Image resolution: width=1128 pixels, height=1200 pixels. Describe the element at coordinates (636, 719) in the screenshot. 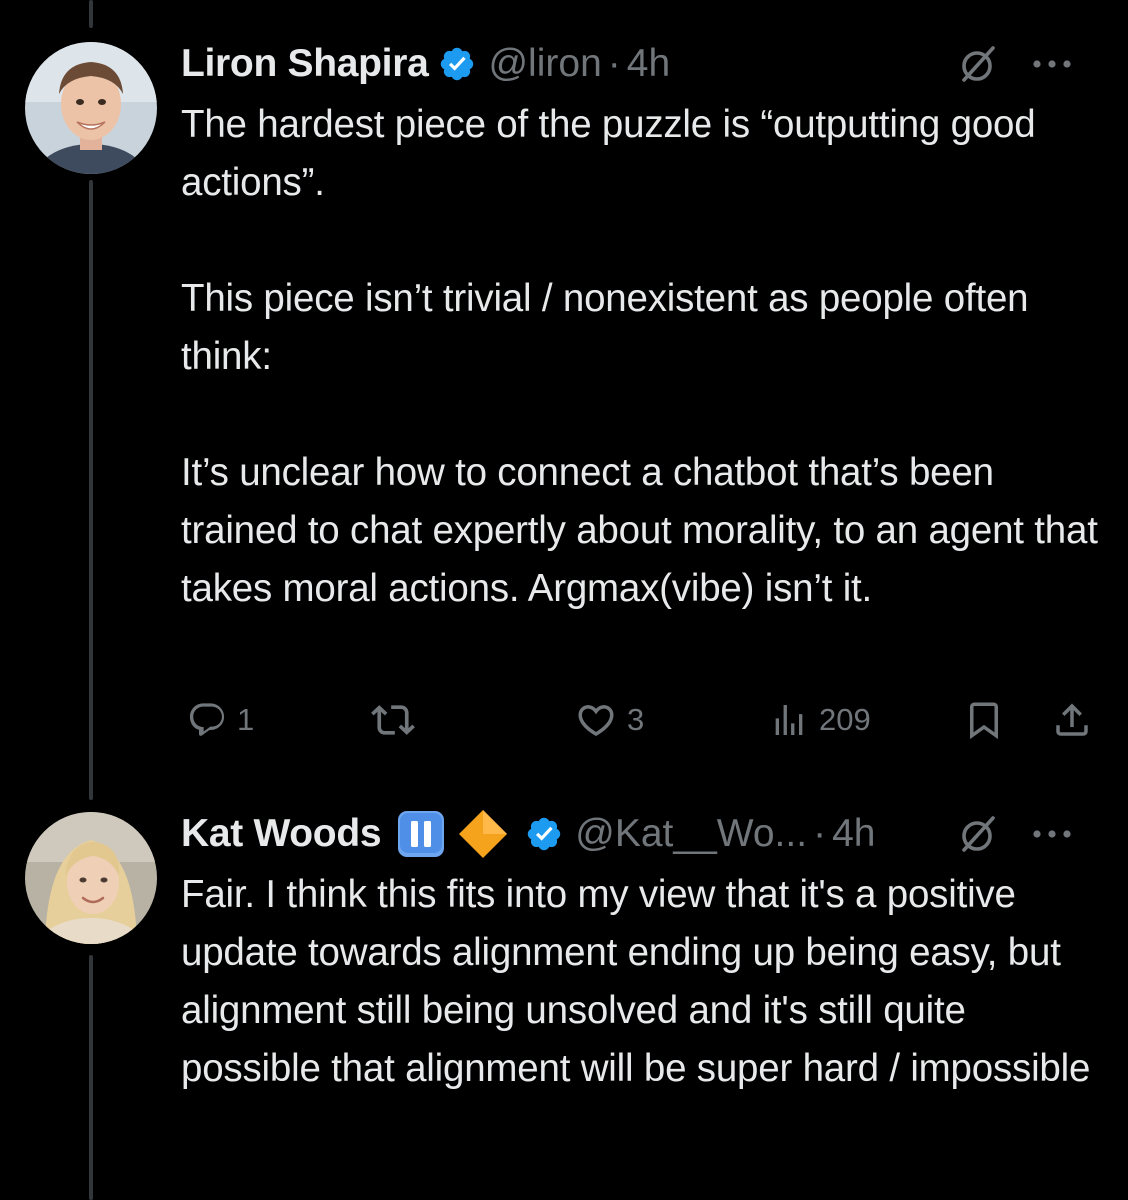

I see `like-count: 3` at that location.